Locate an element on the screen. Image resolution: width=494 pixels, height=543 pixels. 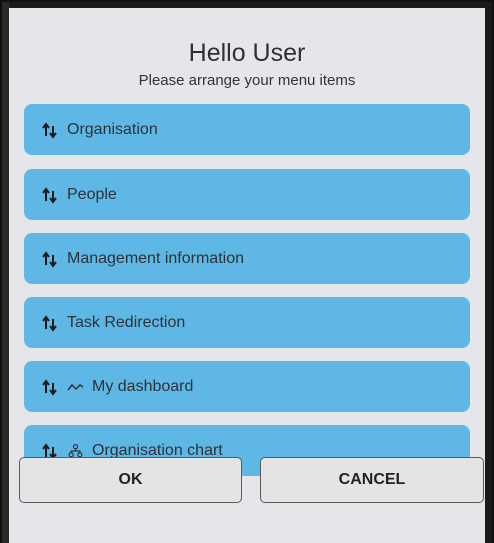
org-chart-icon is located at coordinates (75, 450).